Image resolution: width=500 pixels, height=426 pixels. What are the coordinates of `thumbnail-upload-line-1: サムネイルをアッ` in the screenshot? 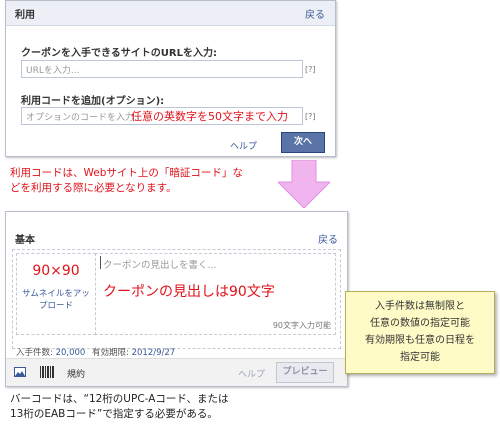 It's located at (56, 294).